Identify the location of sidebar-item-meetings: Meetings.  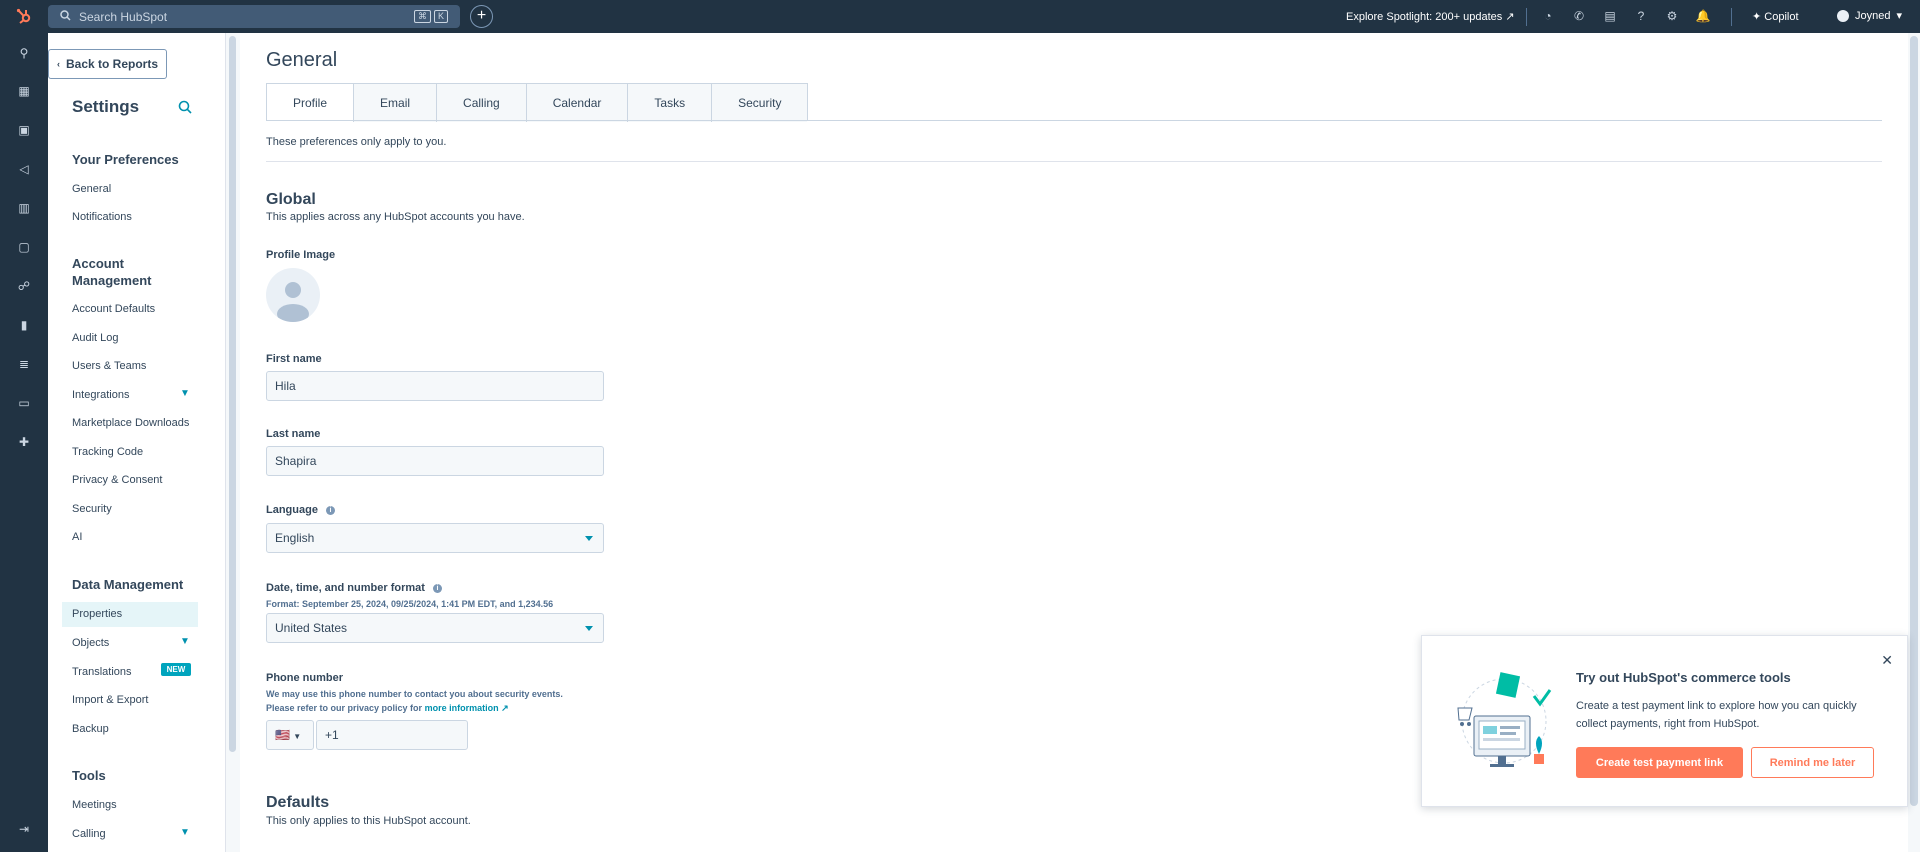
(94, 805).